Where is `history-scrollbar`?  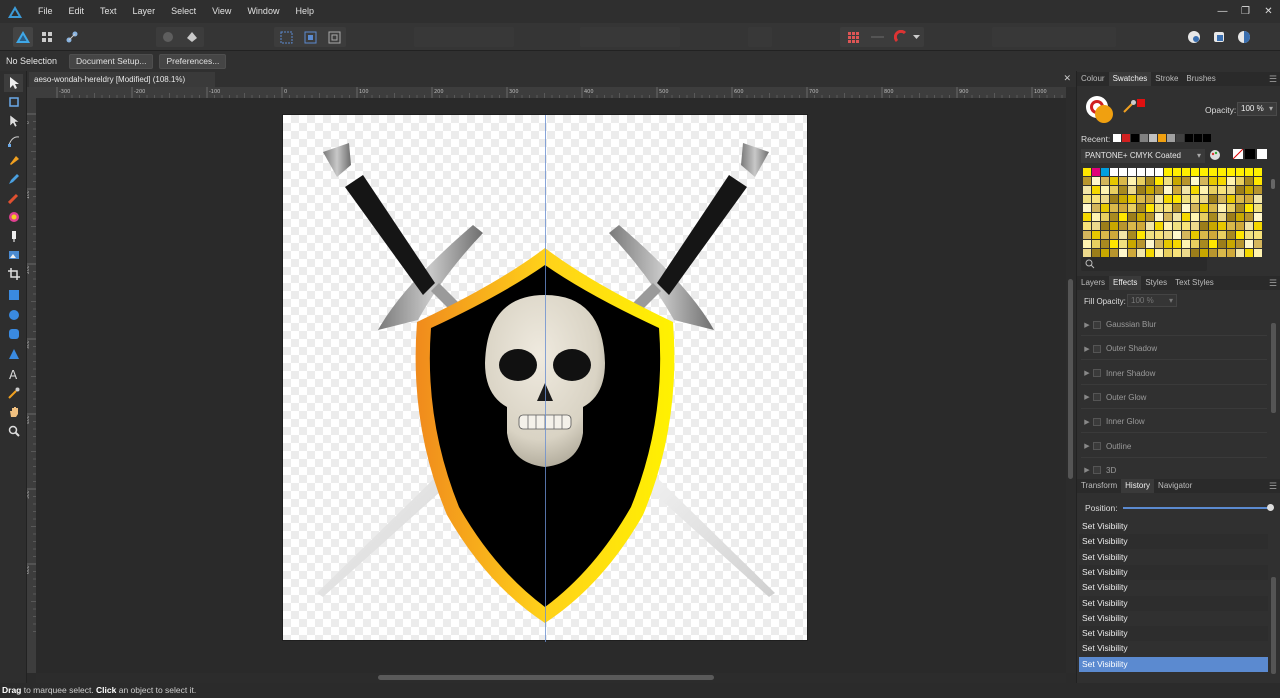
history-scrollbar is located at coordinates (1273, 625).